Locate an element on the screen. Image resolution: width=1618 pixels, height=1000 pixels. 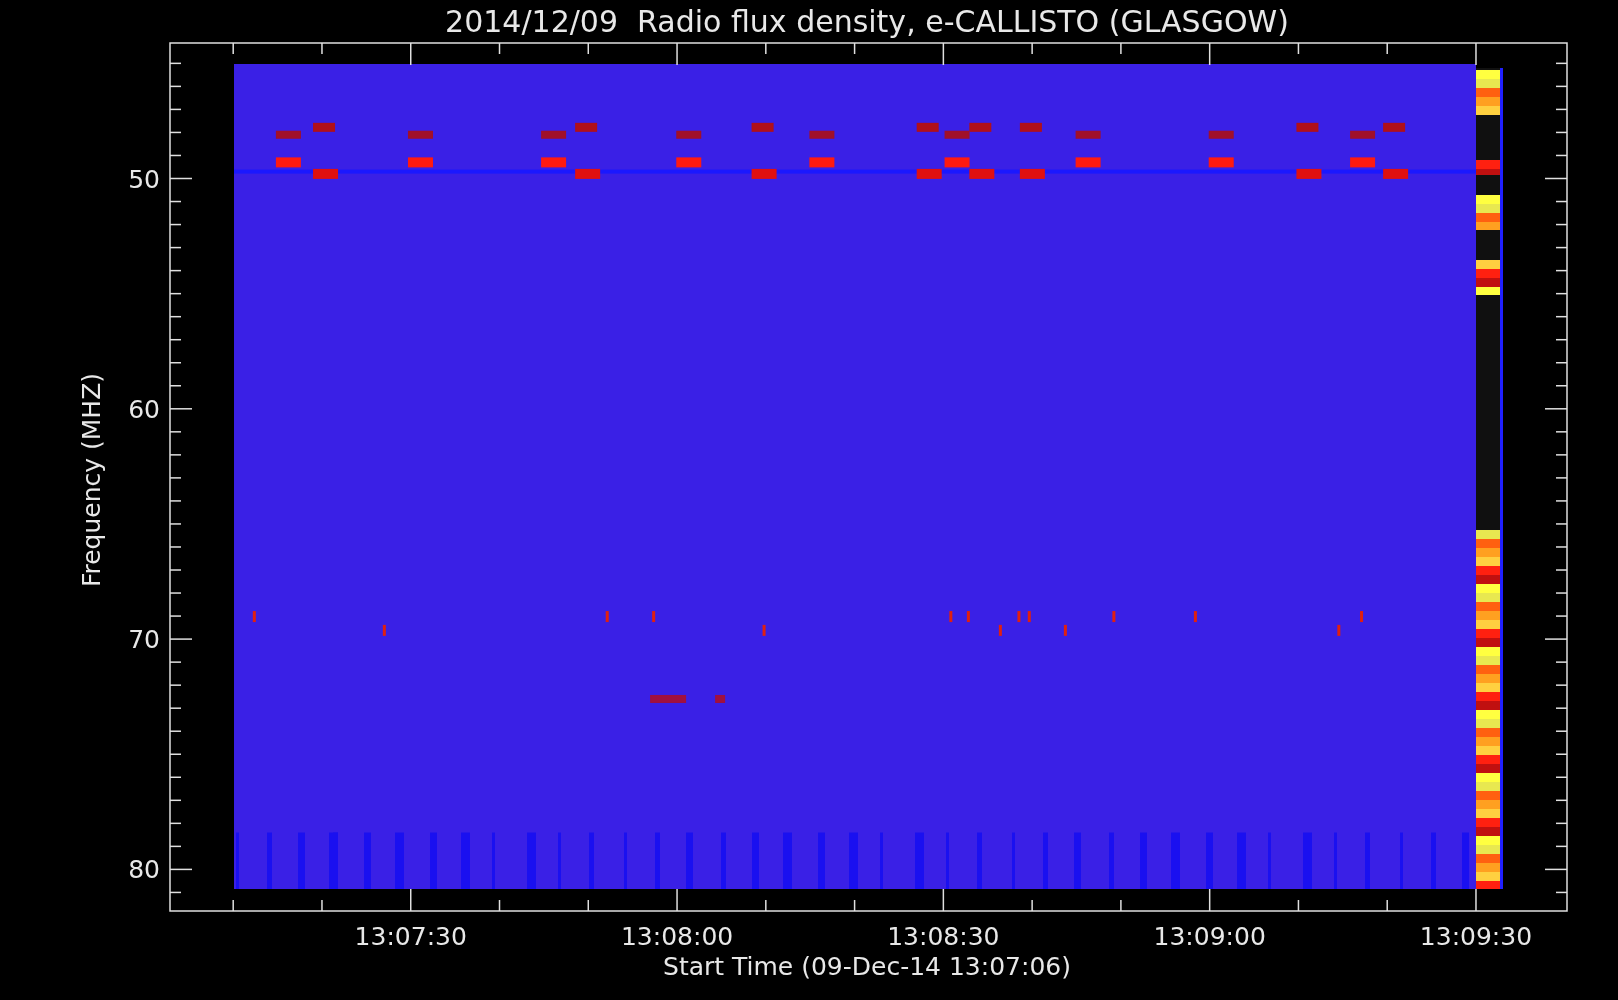
tick-label: 50 is located at coordinates (144, 179).